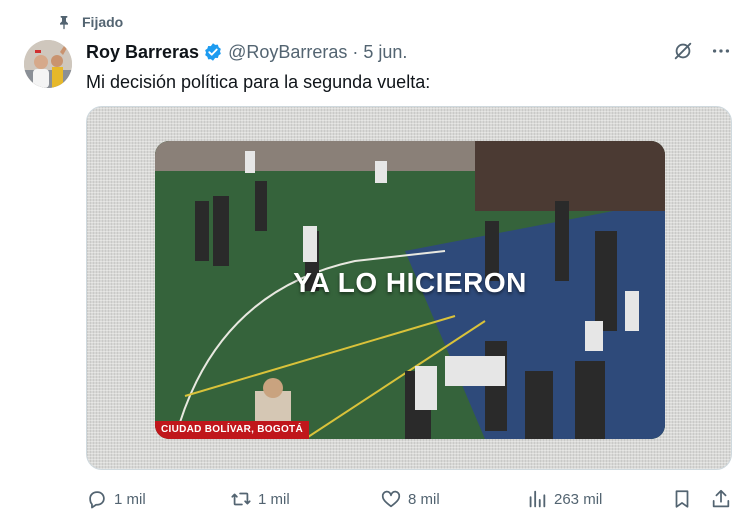  Describe the element at coordinates (287, 52) in the screenshot. I see `author-handle: @RoyBarreras` at that location.